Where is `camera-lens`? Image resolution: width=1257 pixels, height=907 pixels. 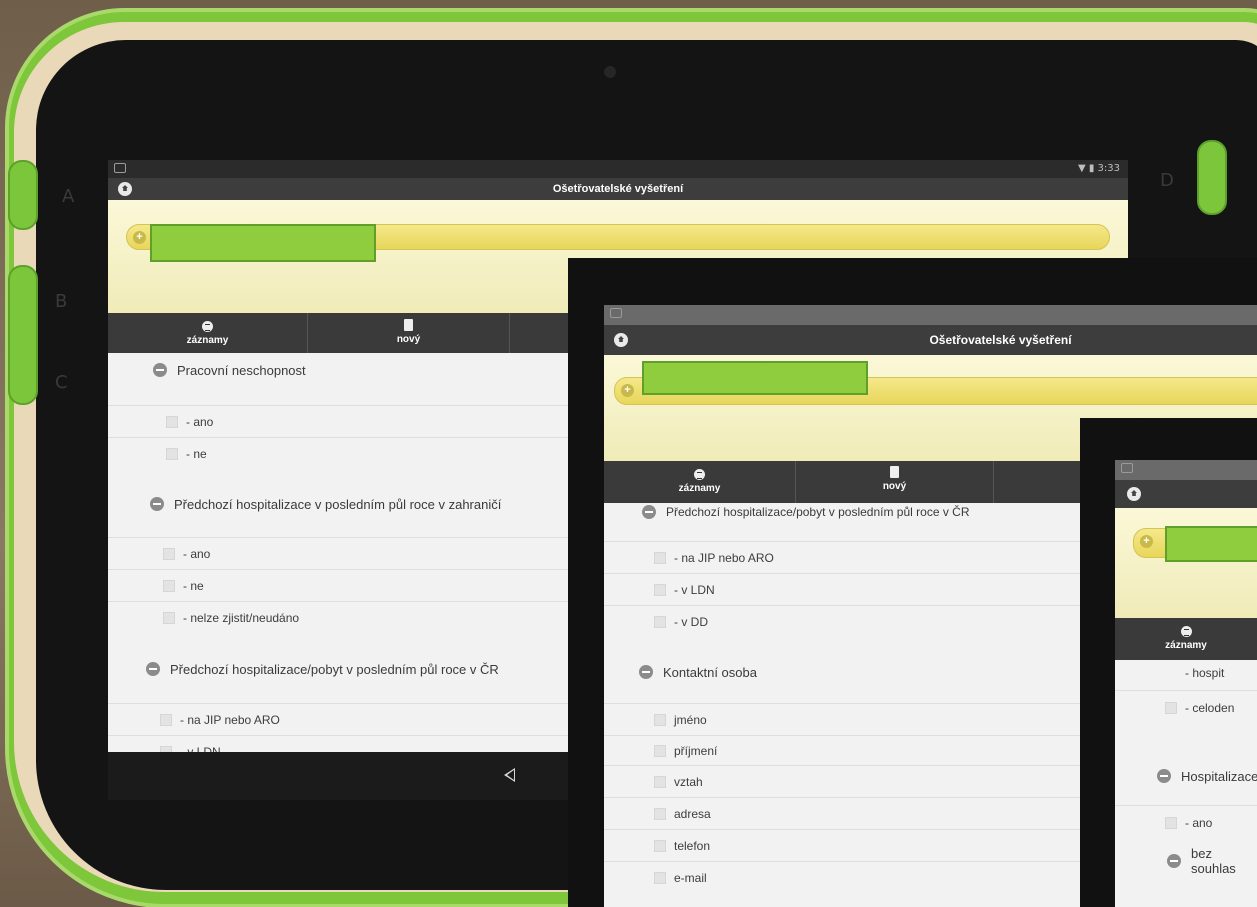 camera-lens is located at coordinates (610, 72).